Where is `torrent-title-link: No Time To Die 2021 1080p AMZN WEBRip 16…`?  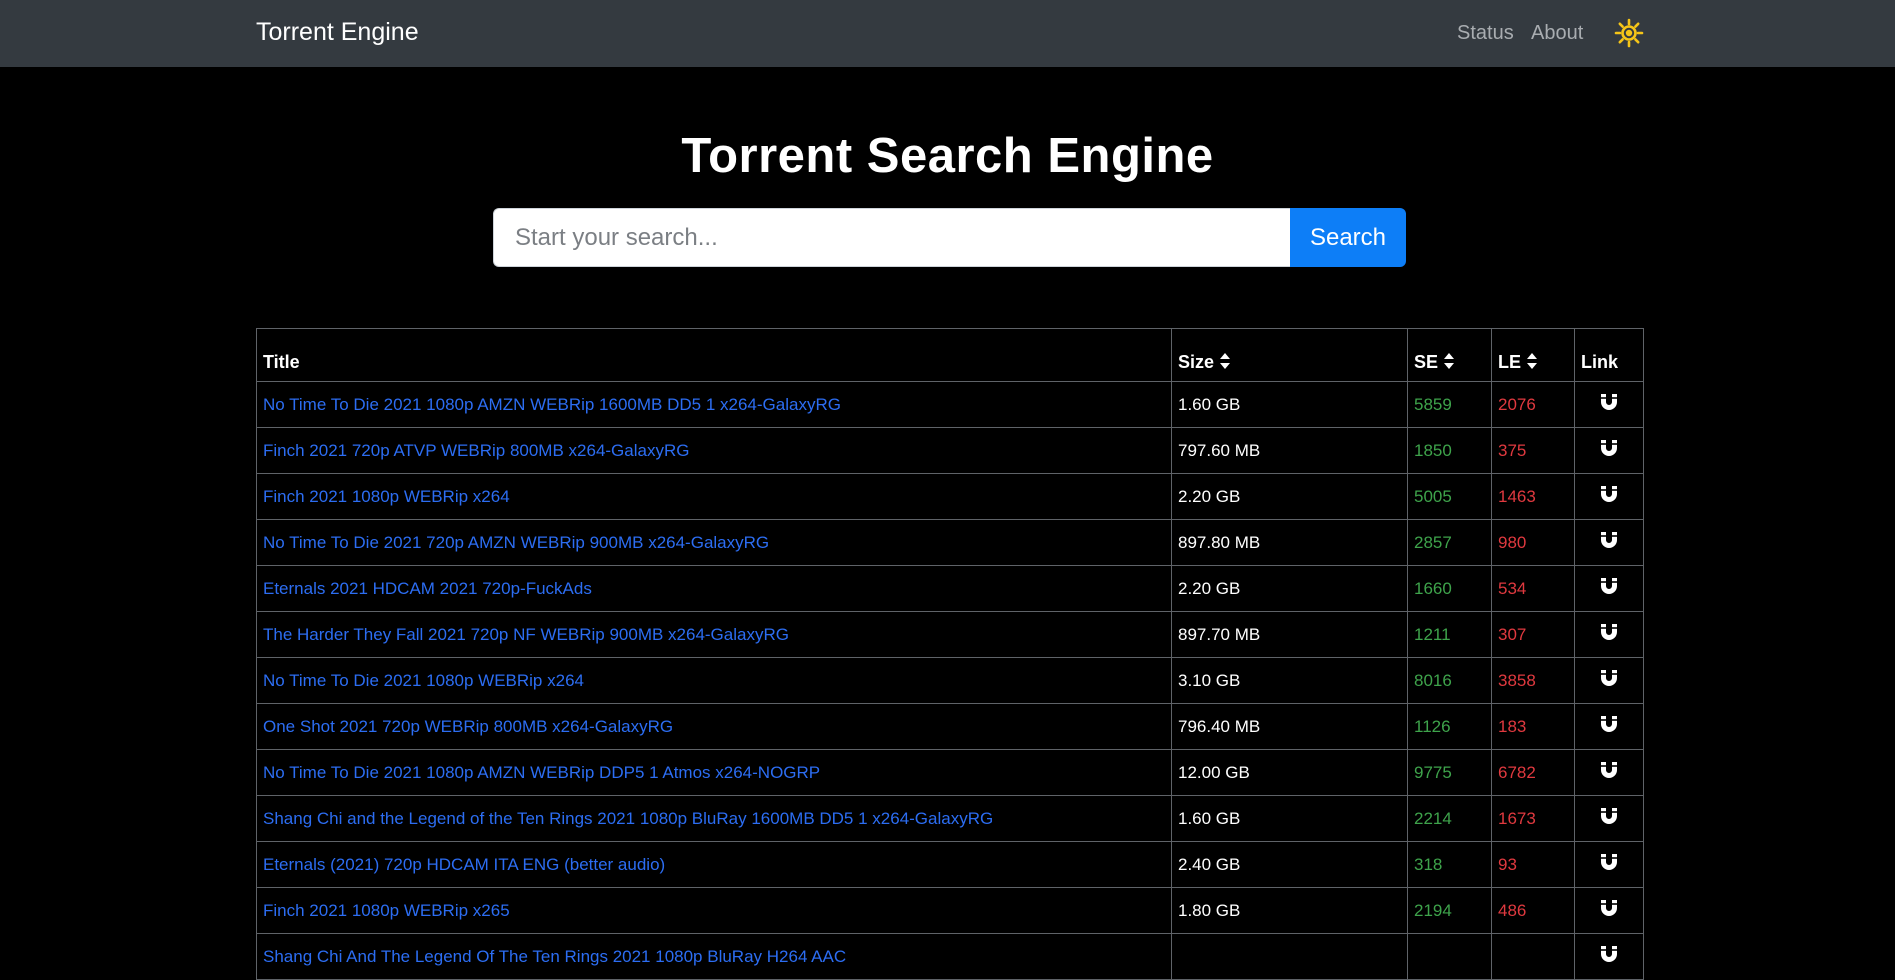 torrent-title-link: No Time To Die 2021 1080p AMZN WEBRip 16… is located at coordinates (552, 404).